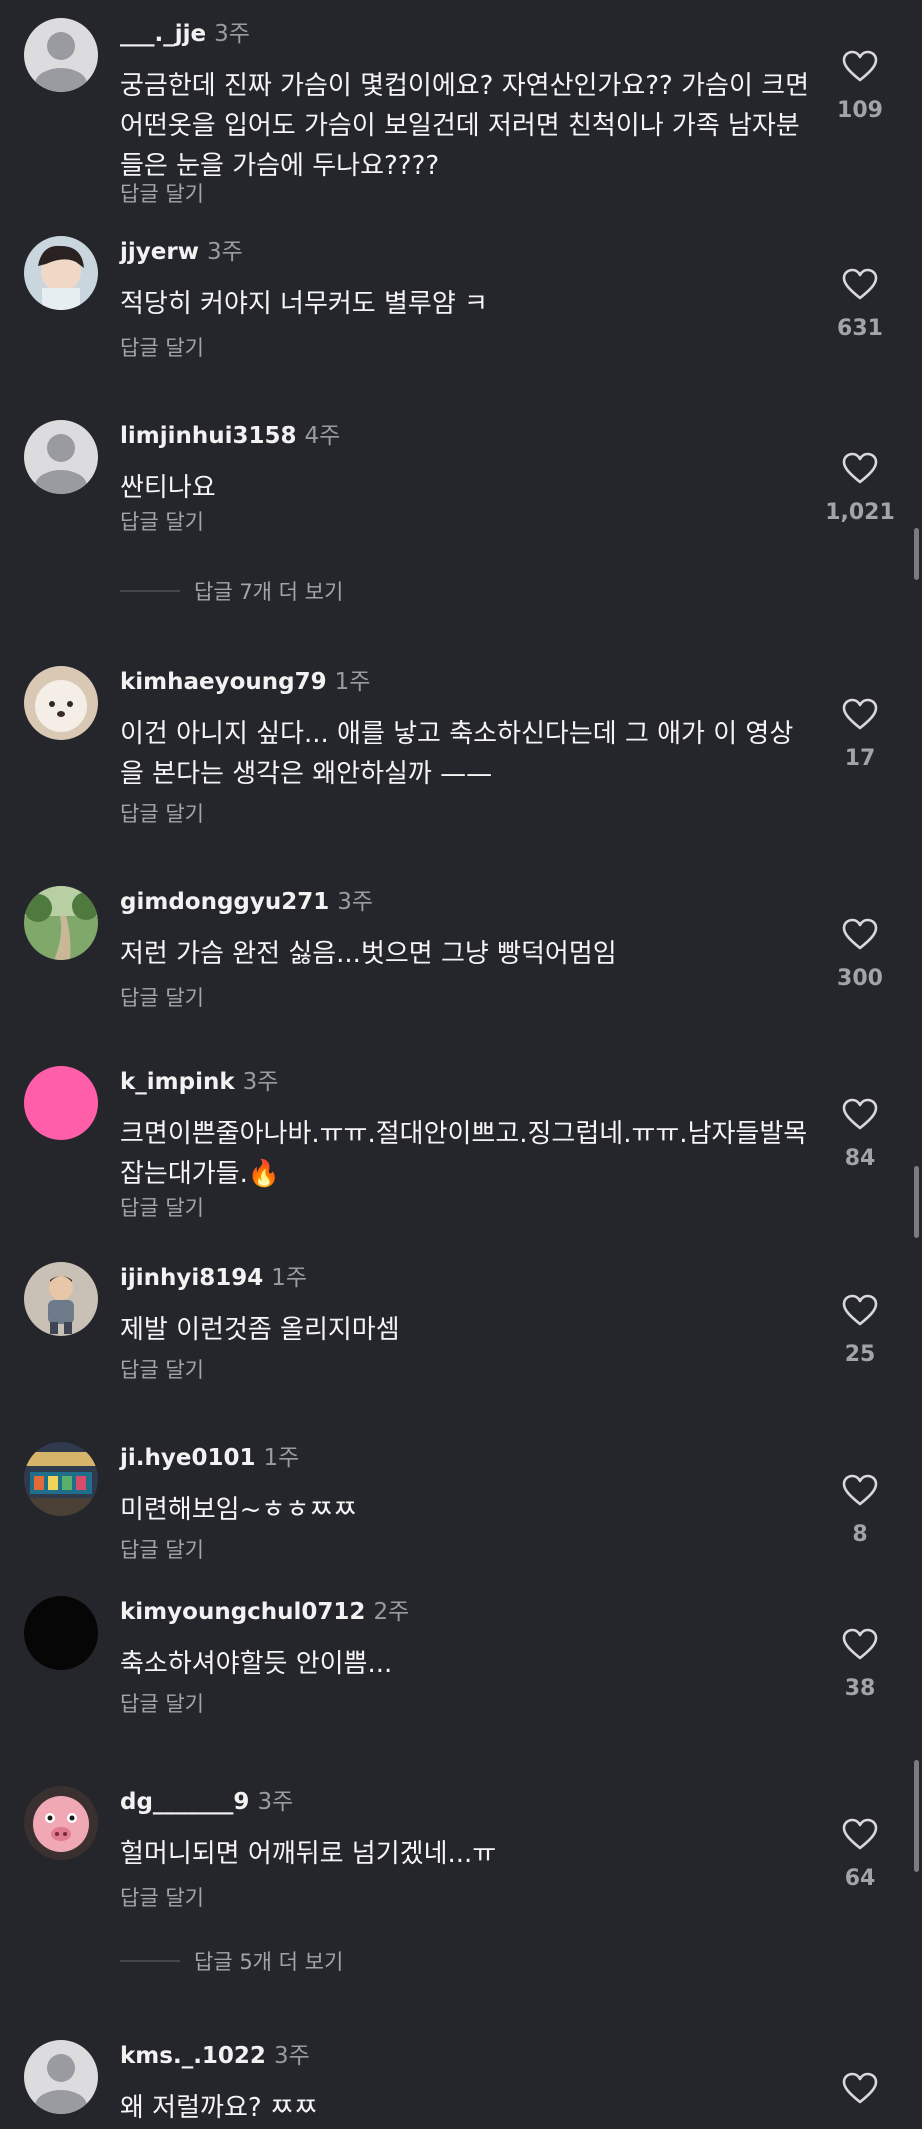 The width and height of the screenshot is (922, 2129). I want to click on comment-meta: ijinhyi8194 1주, so click(213, 1278).